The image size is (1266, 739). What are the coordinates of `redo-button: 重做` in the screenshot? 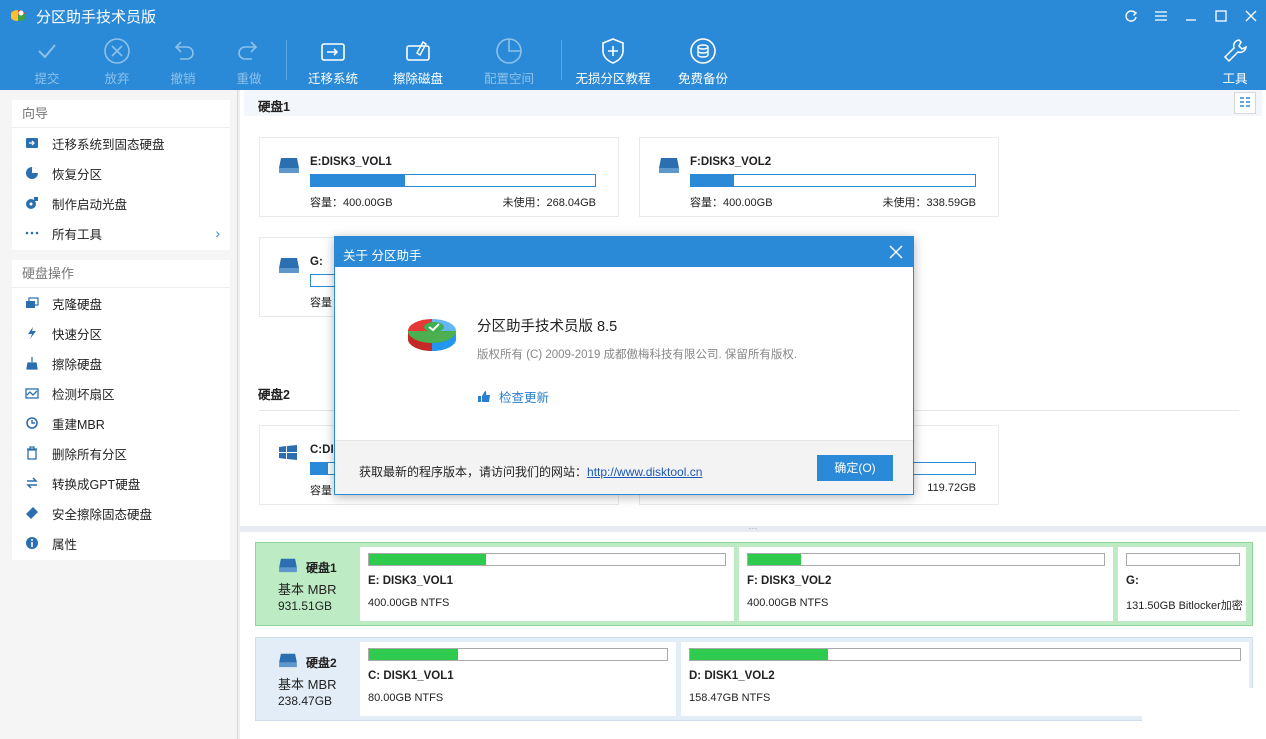 It's located at (249, 62).